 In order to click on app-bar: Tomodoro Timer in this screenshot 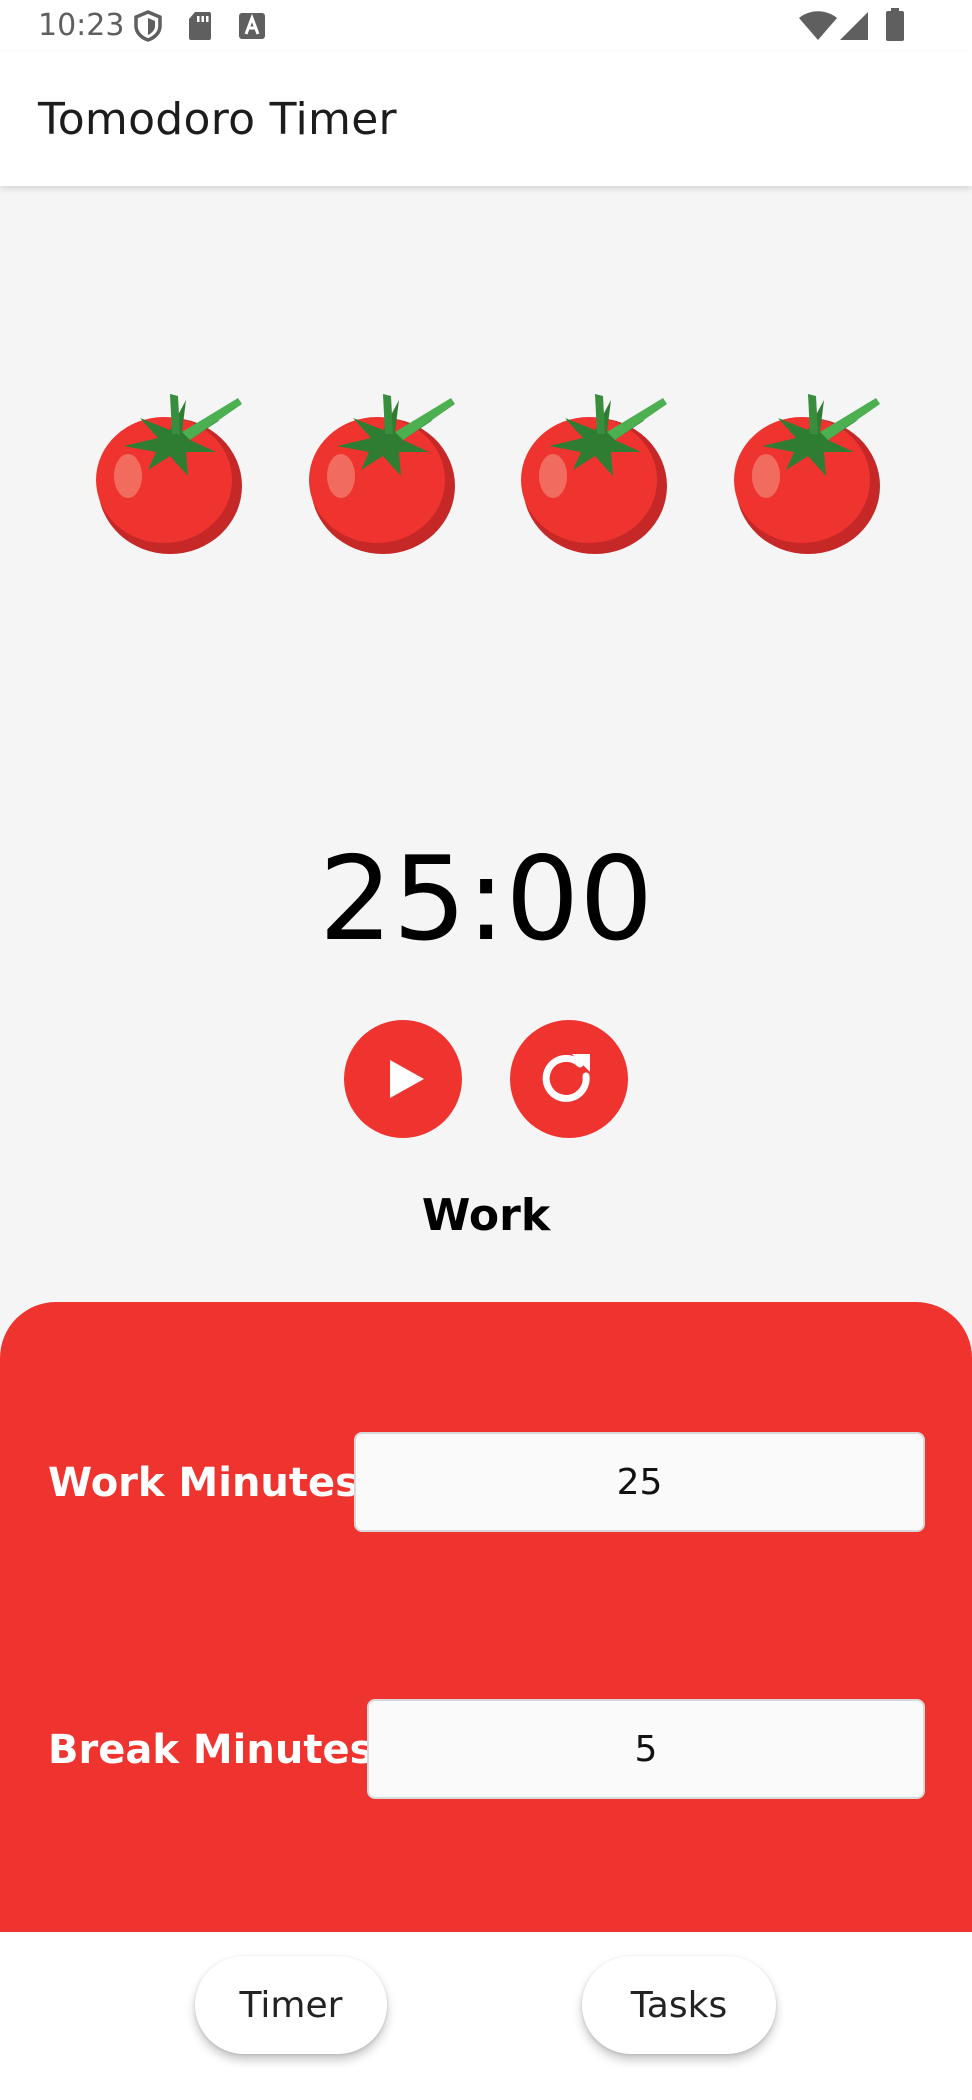, I will do `click(486, 119)`.